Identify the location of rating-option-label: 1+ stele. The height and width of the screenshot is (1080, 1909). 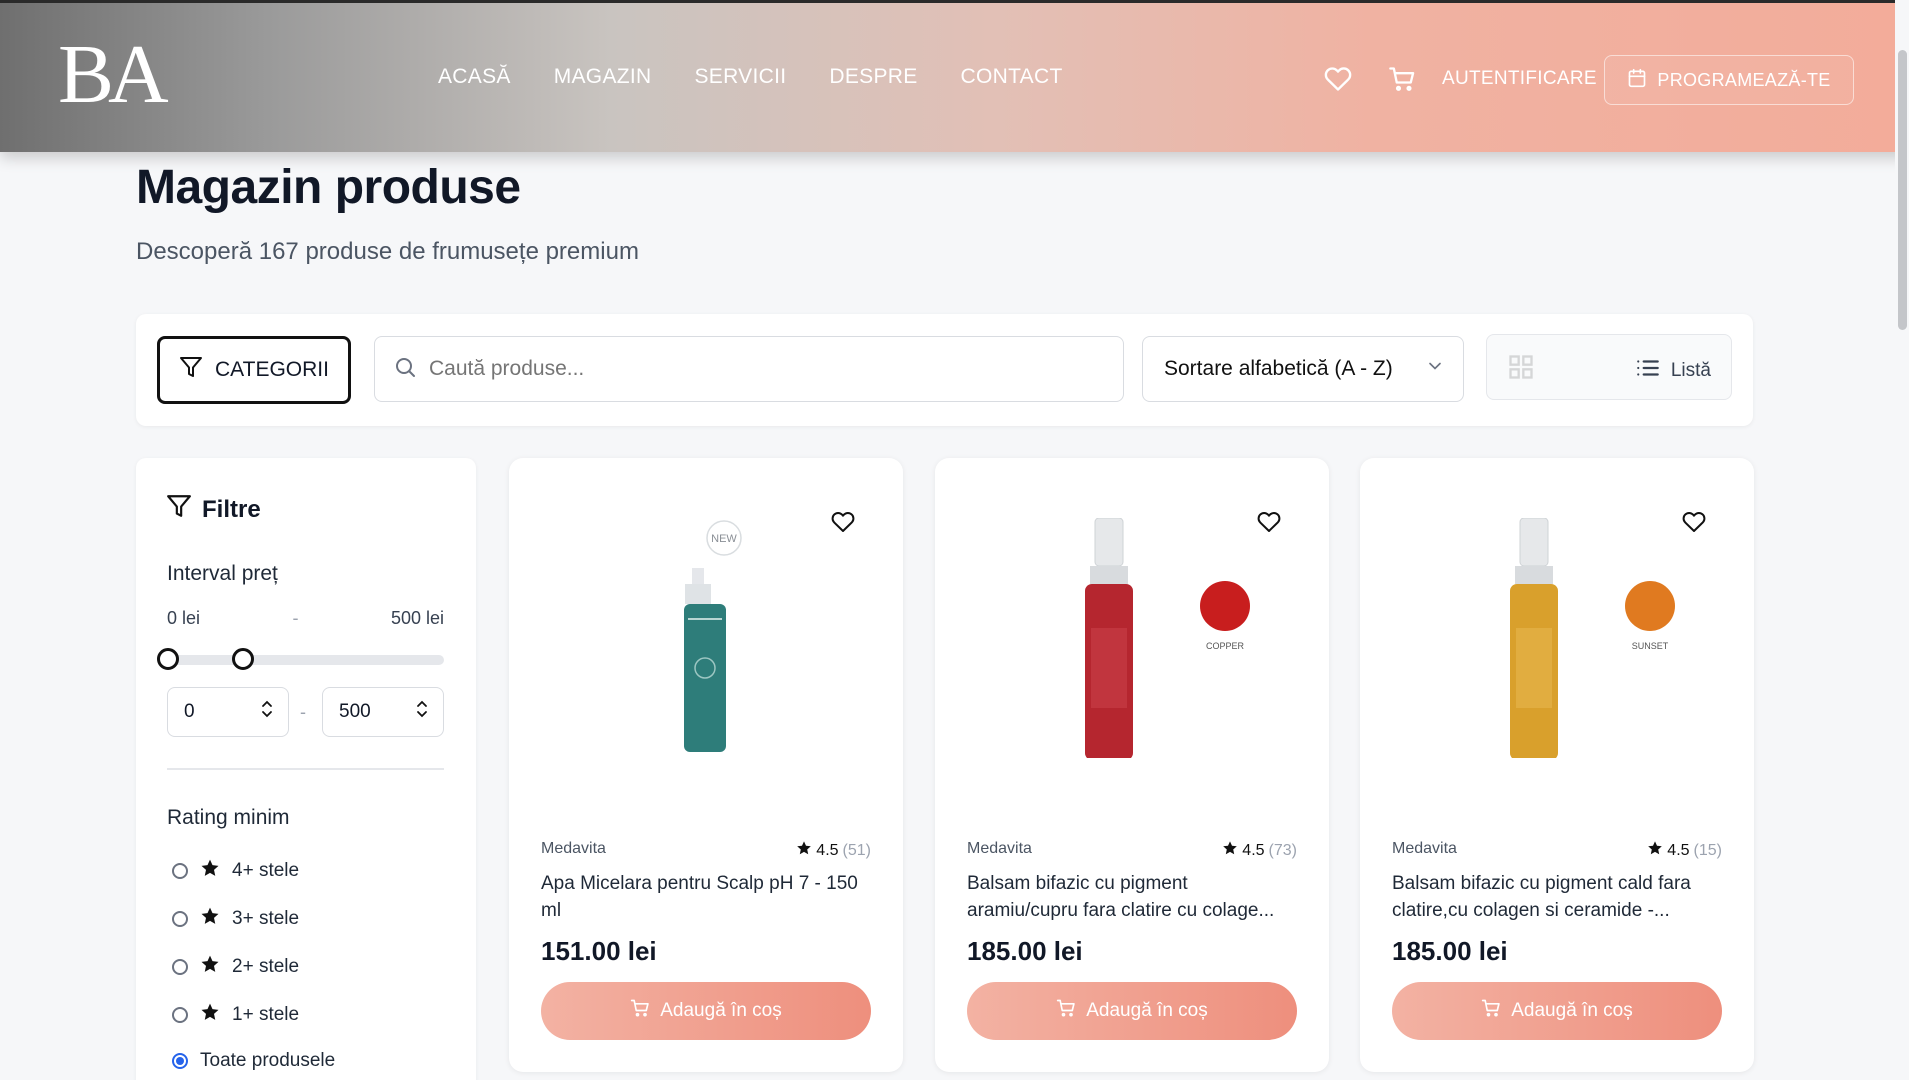
(266, 1014).